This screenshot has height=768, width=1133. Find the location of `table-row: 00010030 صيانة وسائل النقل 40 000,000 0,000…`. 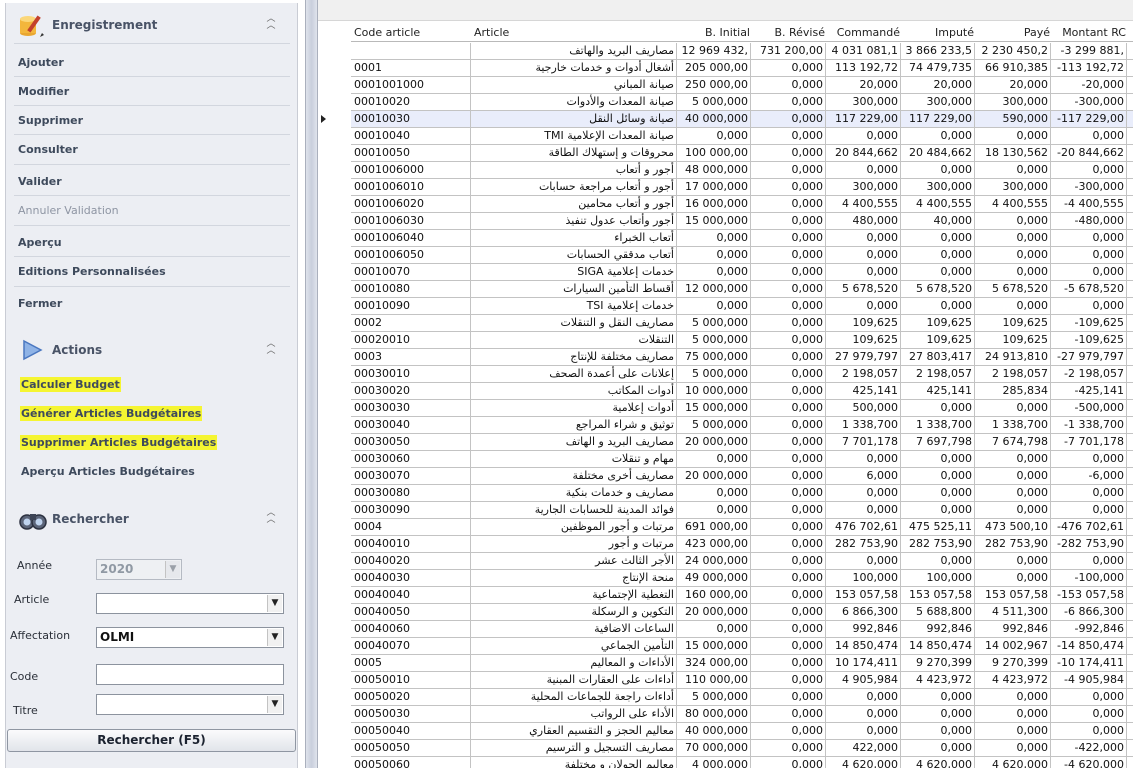

table-row: 00010030 صيانة وسائل النقل 40 000,000 0,000… is located at coordinates (742, 119).